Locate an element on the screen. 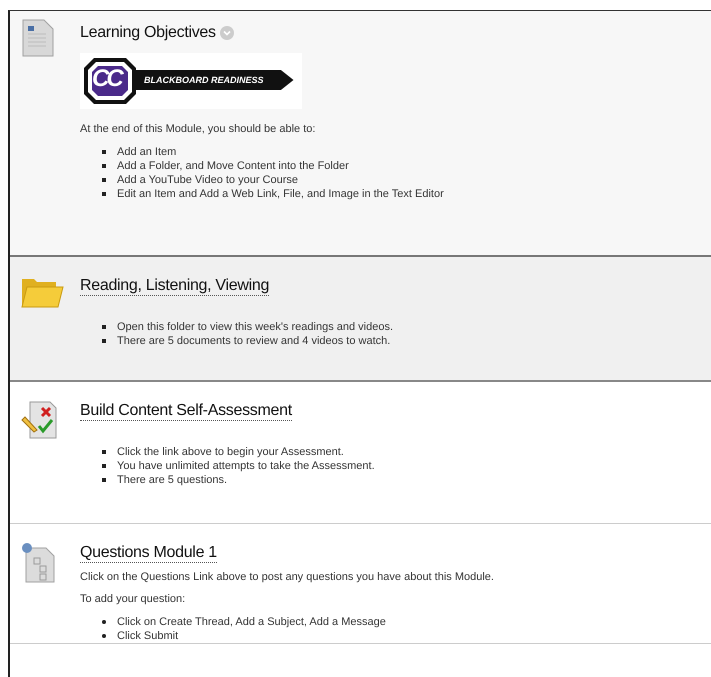 Image resolution: width=711 pixels, height=677 pixels. description-text: At the end of this Module, you should be able to: is located at coordinates (198, 129).